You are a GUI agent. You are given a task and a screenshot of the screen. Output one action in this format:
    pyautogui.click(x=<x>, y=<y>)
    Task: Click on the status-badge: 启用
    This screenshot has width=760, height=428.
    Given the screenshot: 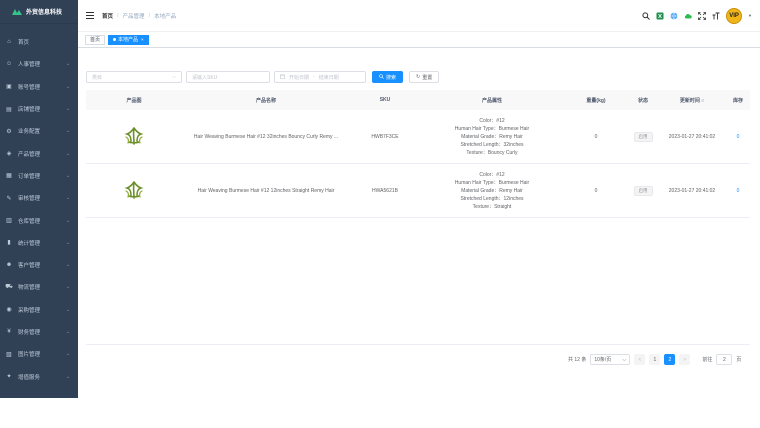 What is the action you would take?
    pyautogui.click(x=643, y=190)
    